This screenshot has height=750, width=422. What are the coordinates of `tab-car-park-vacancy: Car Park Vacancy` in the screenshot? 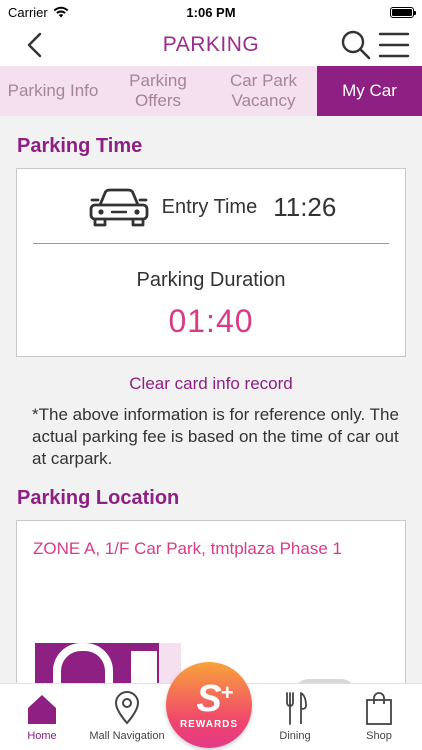 It's located at (263, 91).